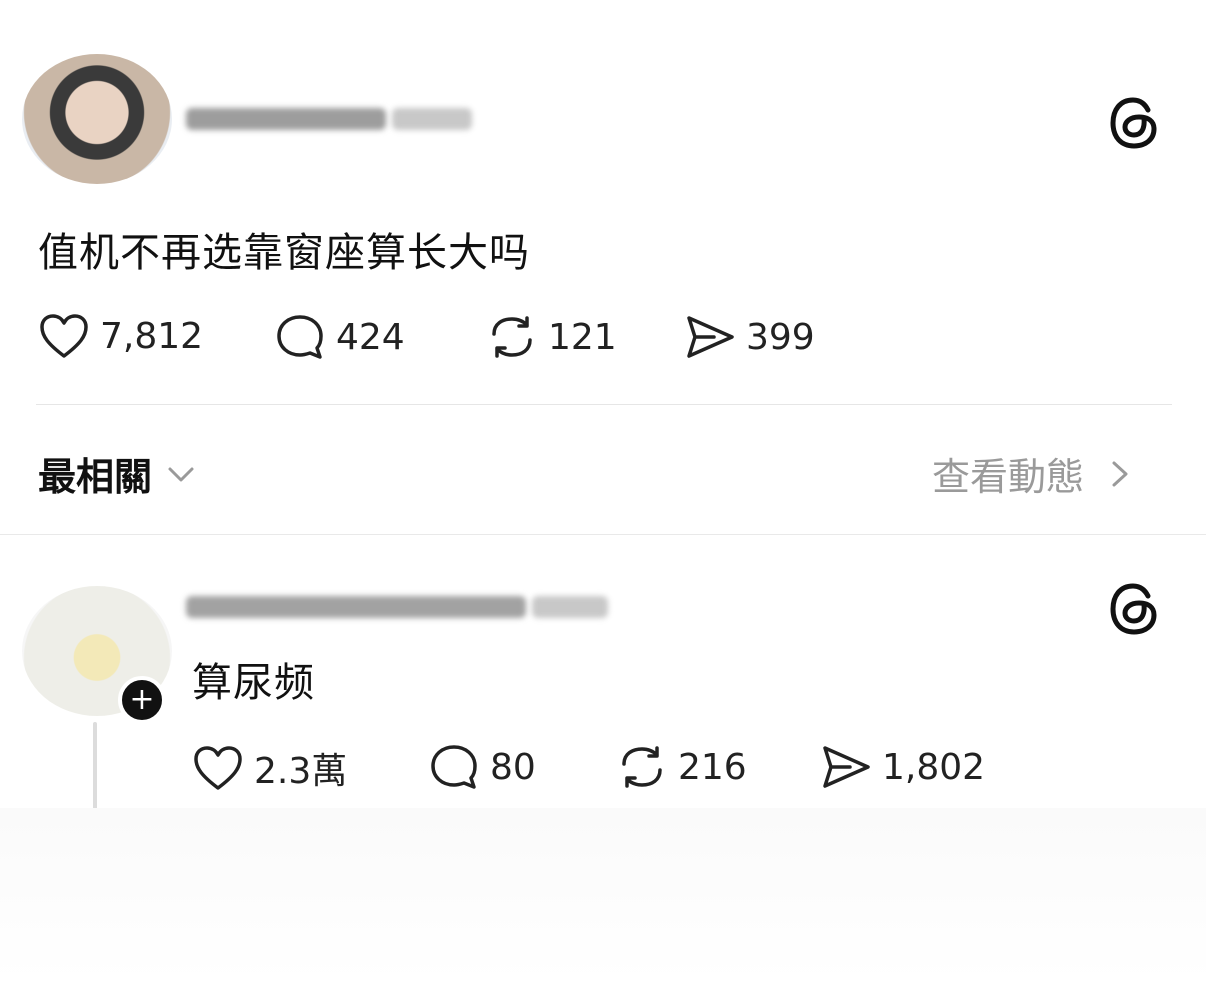 This screenshot has height=982, width=1206. I want to click on like-count: 7,812, so click(152, 336).